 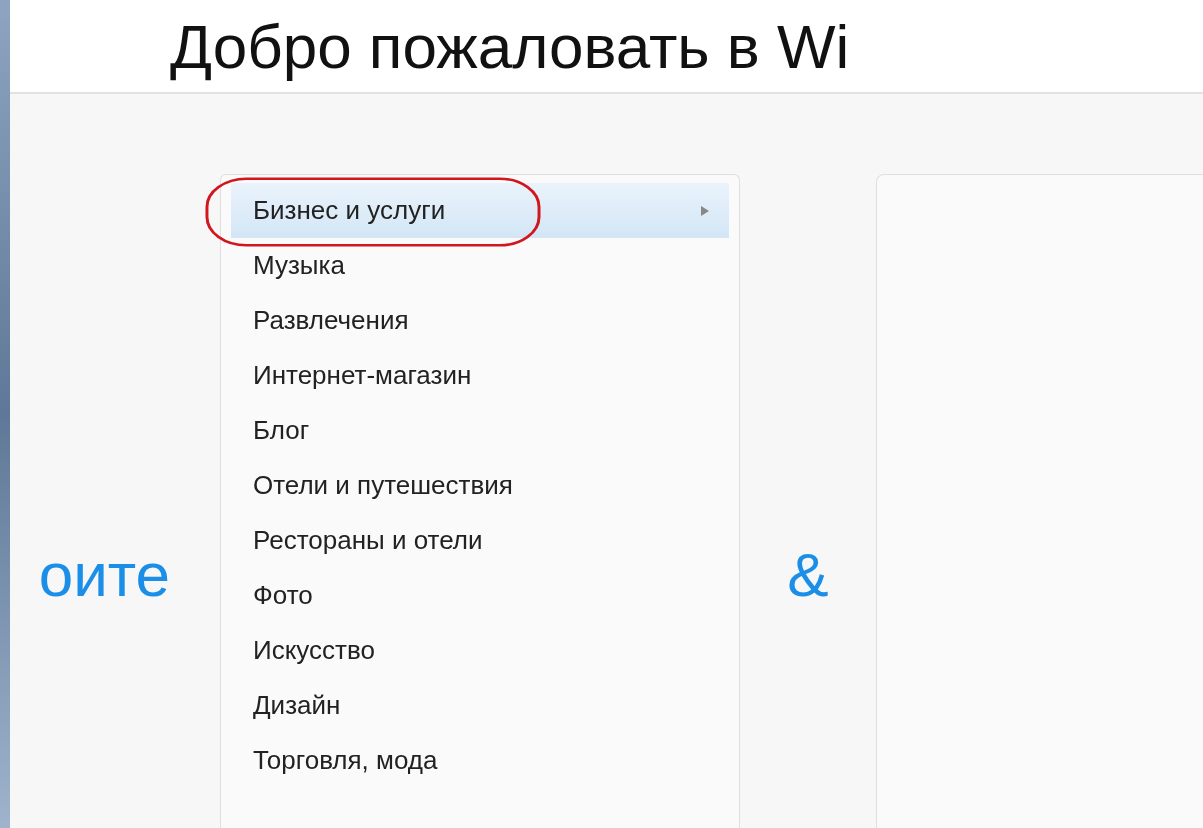 I want to click on category-item: Дизайн, so click(x=480, y=705).